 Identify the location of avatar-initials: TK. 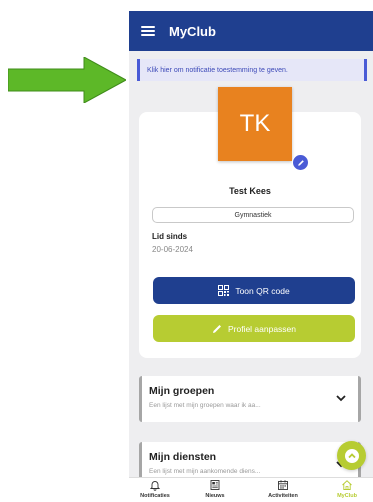
(255, 123).